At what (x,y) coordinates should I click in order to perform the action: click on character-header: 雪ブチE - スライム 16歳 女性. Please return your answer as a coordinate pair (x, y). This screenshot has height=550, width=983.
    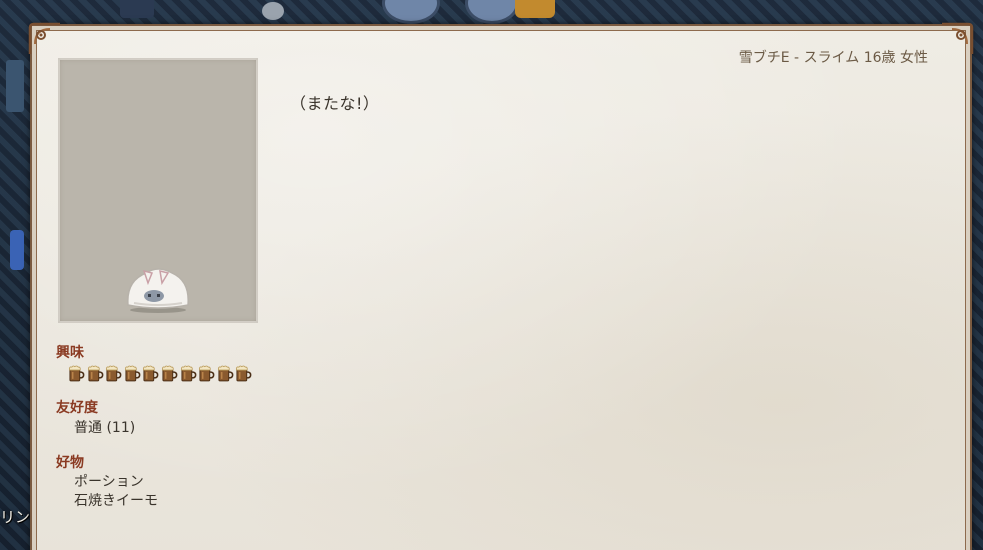
    Looking at the image, I should click on (833, 58).